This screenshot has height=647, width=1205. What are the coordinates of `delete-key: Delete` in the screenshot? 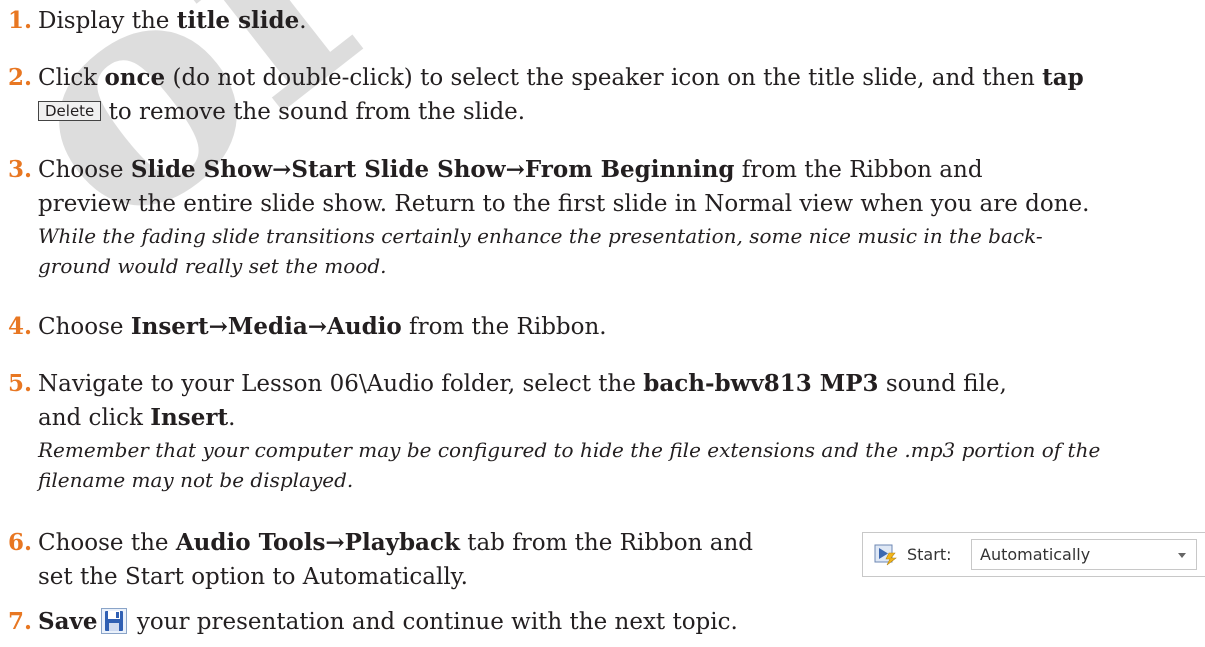 It's located at (70, 111).